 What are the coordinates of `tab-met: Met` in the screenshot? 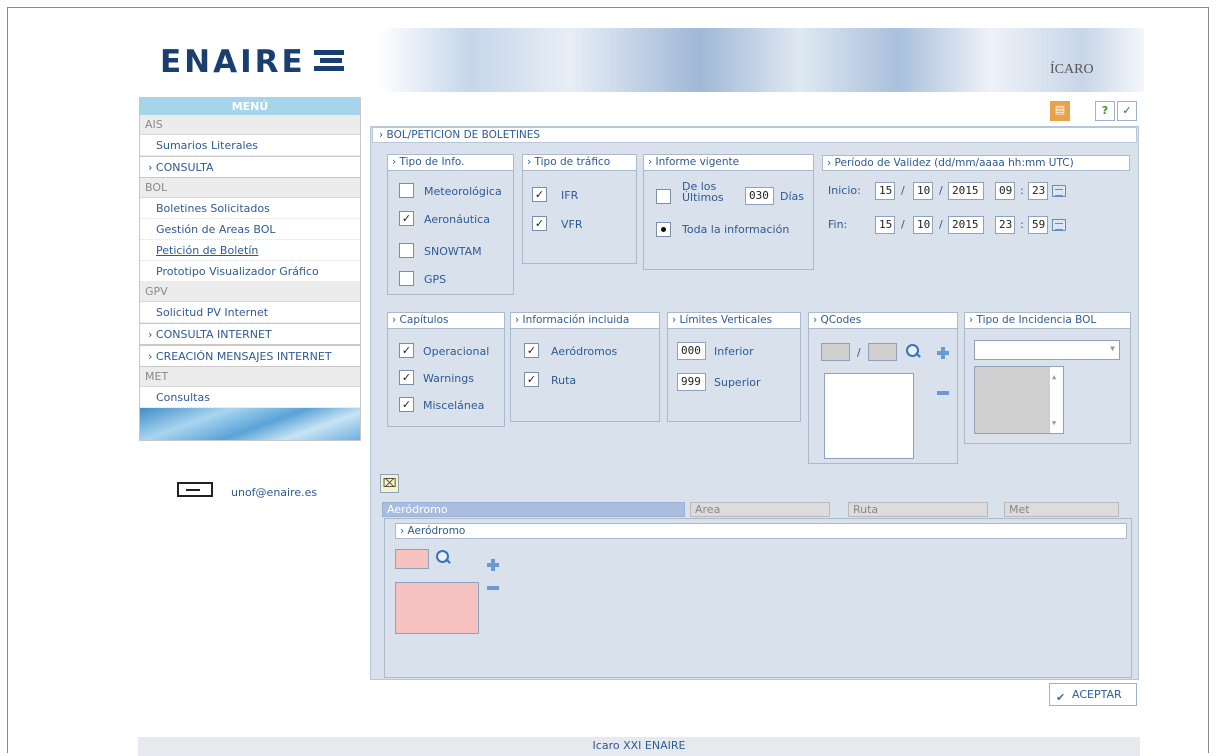 It's located at (1061, 509).